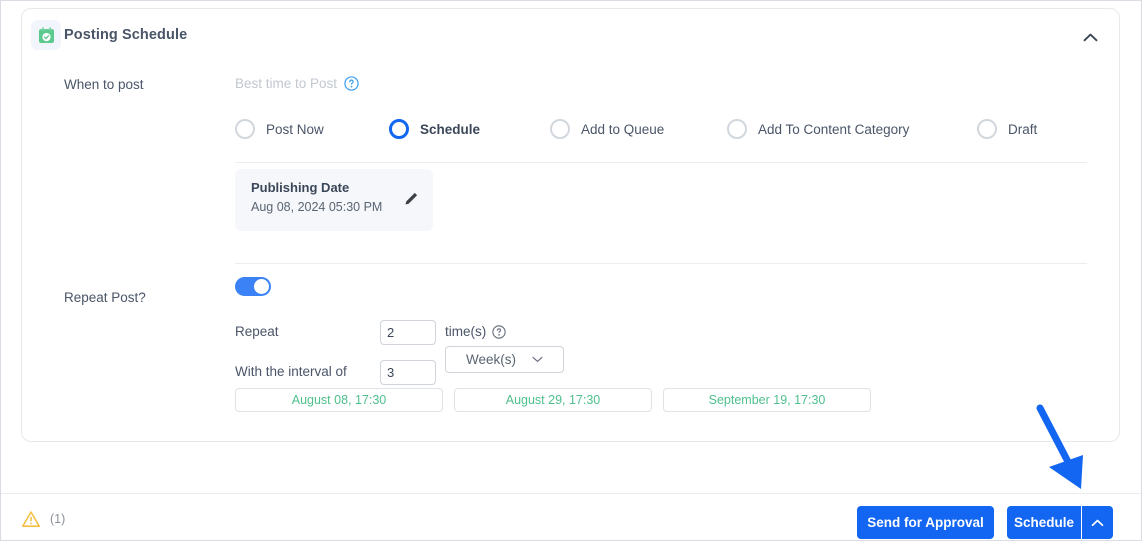 This screenshot has height=541, width=1142. What do you see at coordinates (1023, 129) in the screenshot?
I see `radio-label: Draft` at bounding box center [1023, 129].